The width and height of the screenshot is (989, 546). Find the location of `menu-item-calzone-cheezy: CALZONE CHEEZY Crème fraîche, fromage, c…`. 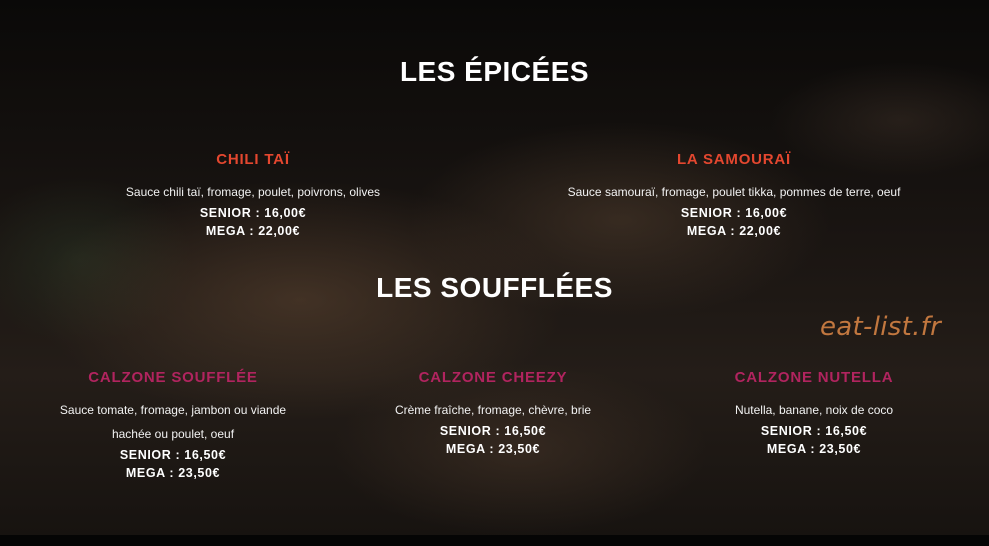

menu-item-calzone-cheezy: CALZONE CHEEZY Crème fraîche, fromage, c… is located at coordinates (493, 413).